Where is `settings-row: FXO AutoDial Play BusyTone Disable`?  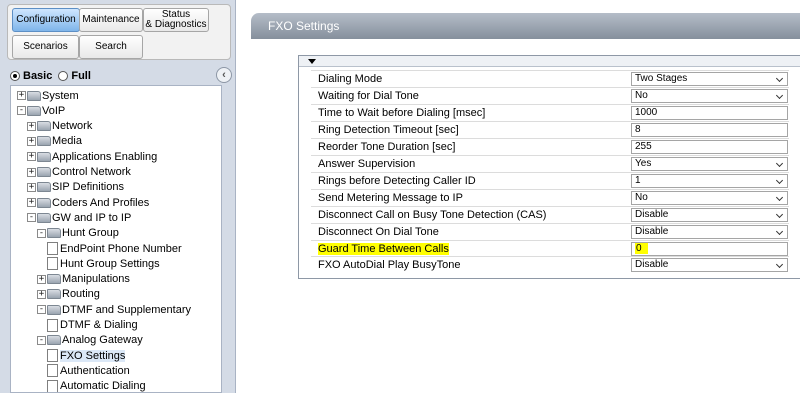
settings-row: FXO AutoDial Play BusyTone Disable is located at coordinates (550, 264).